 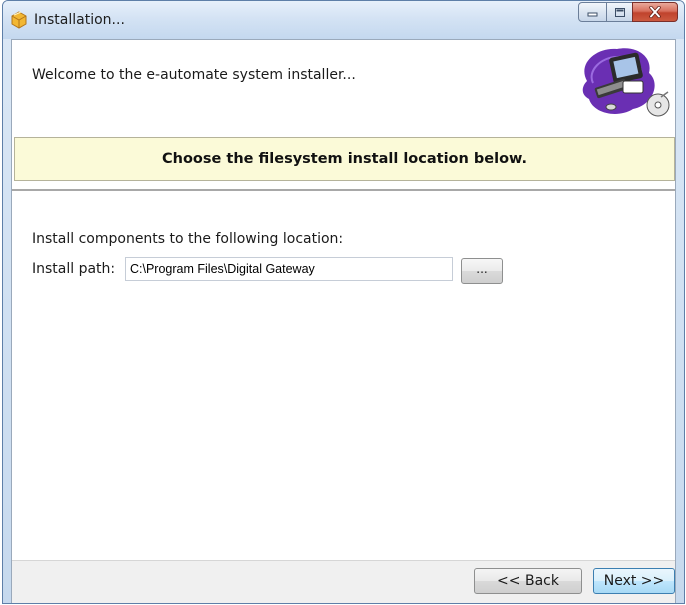 I want to click on install-path-input, so click(x=289, y=269).